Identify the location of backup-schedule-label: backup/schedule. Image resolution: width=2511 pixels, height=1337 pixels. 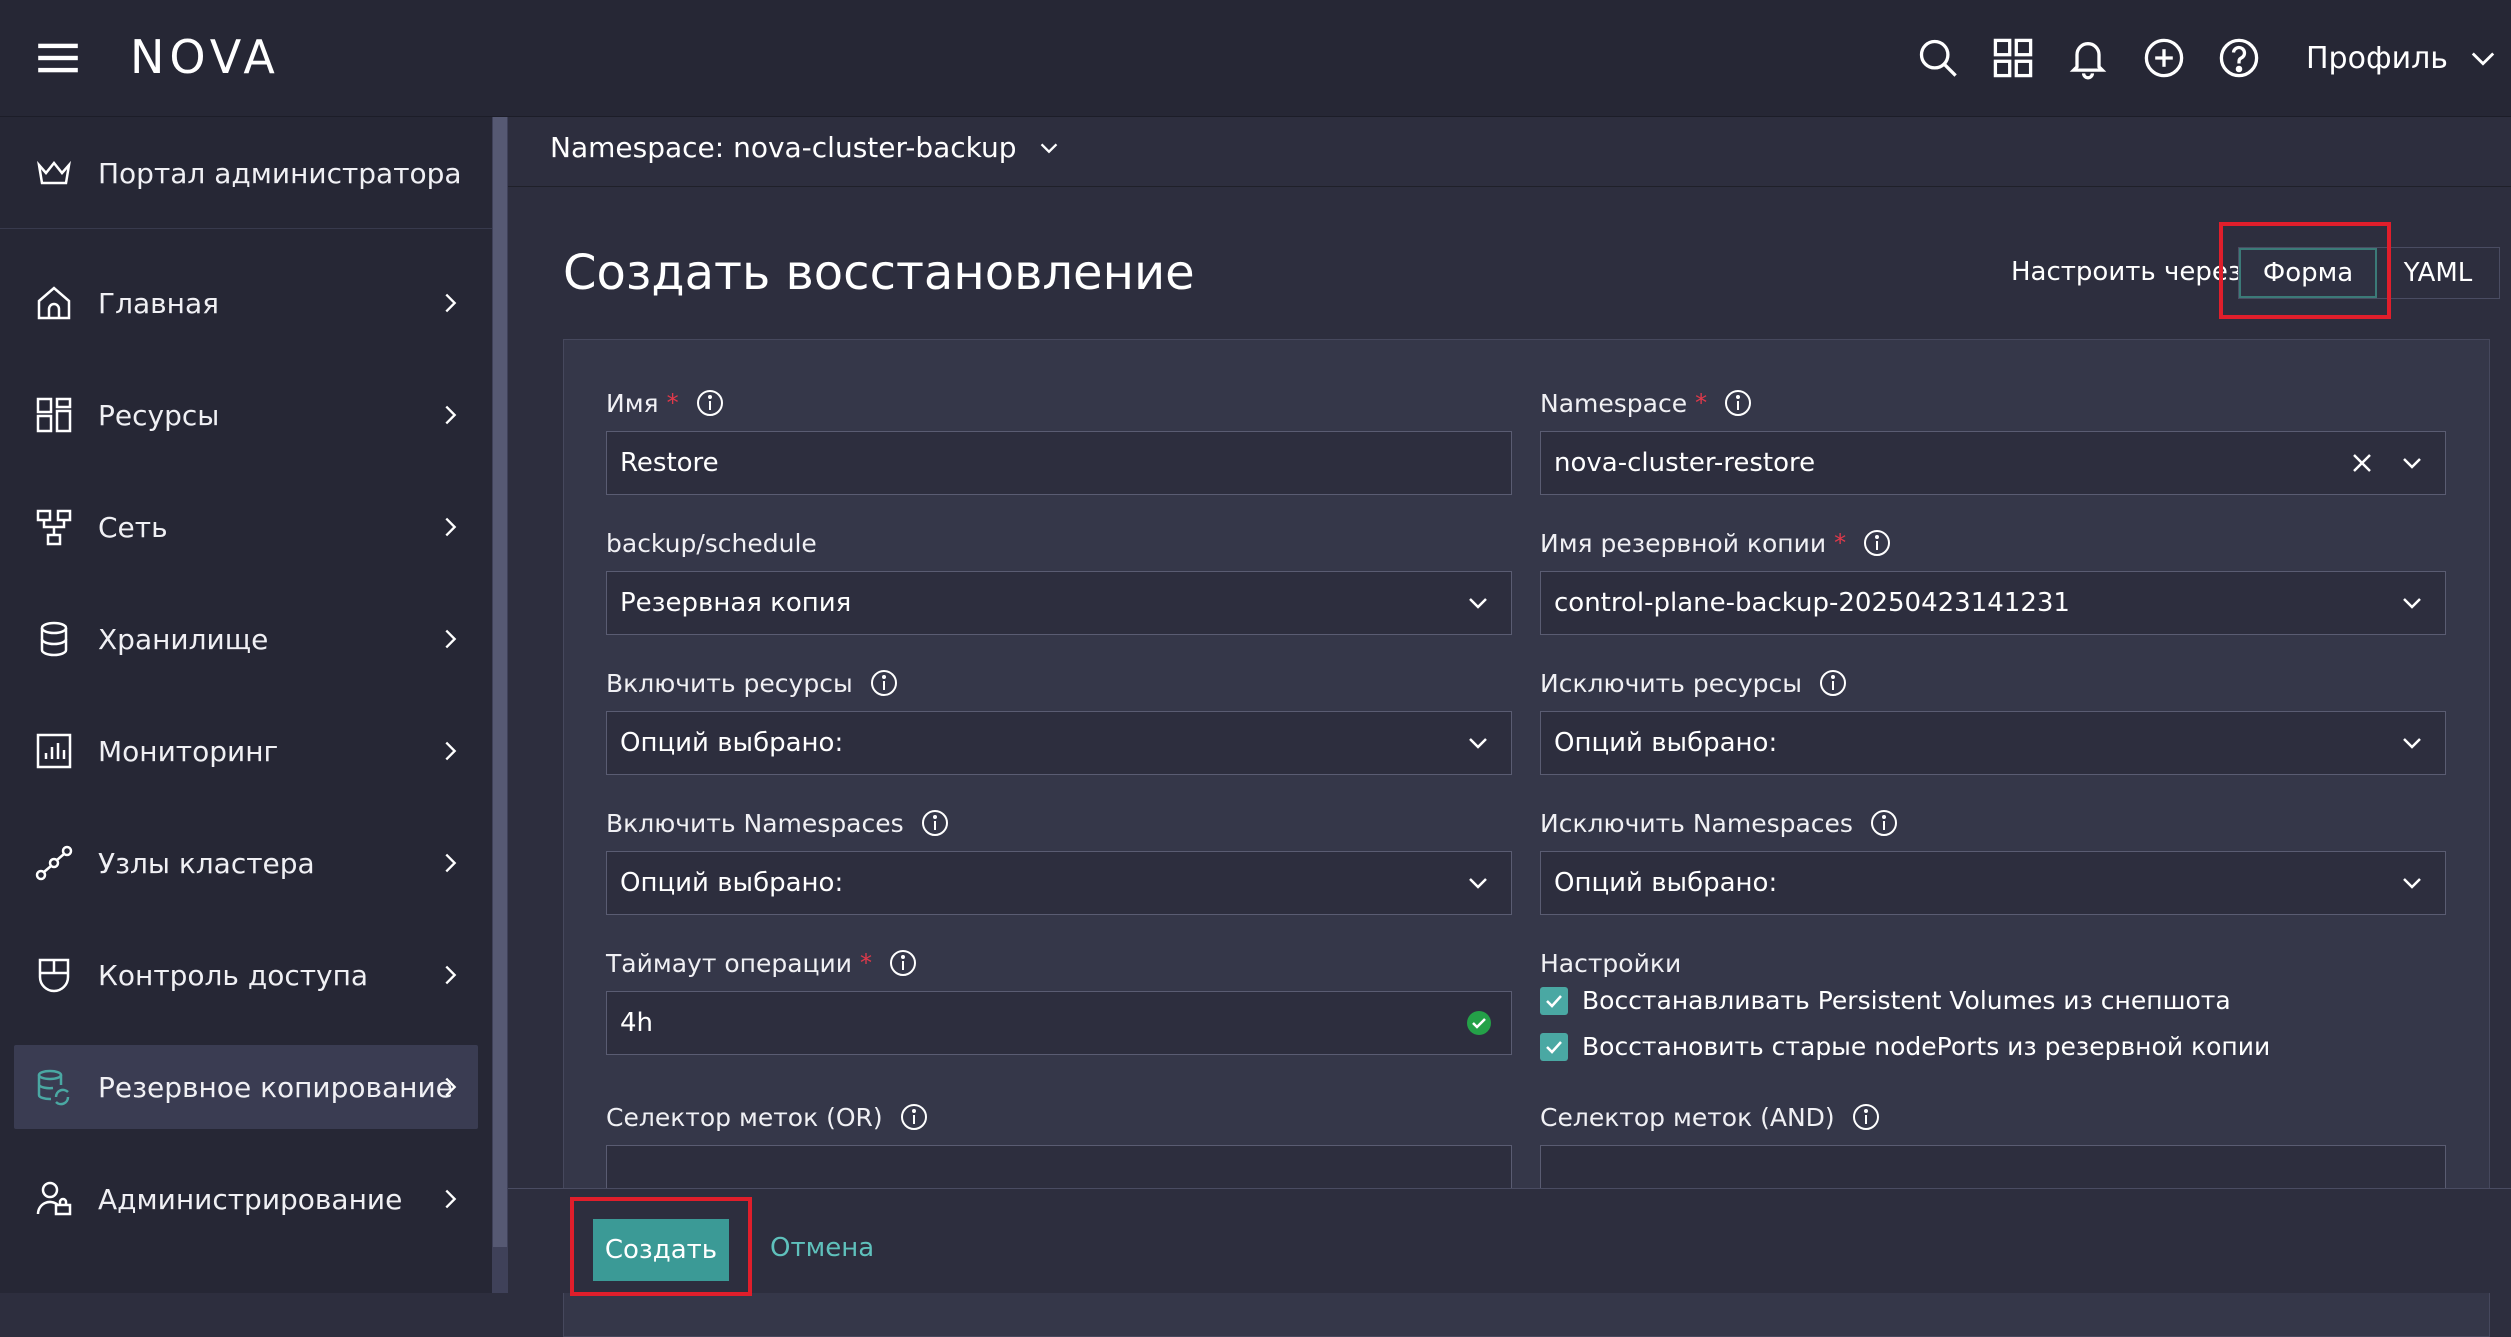
(711, 543).